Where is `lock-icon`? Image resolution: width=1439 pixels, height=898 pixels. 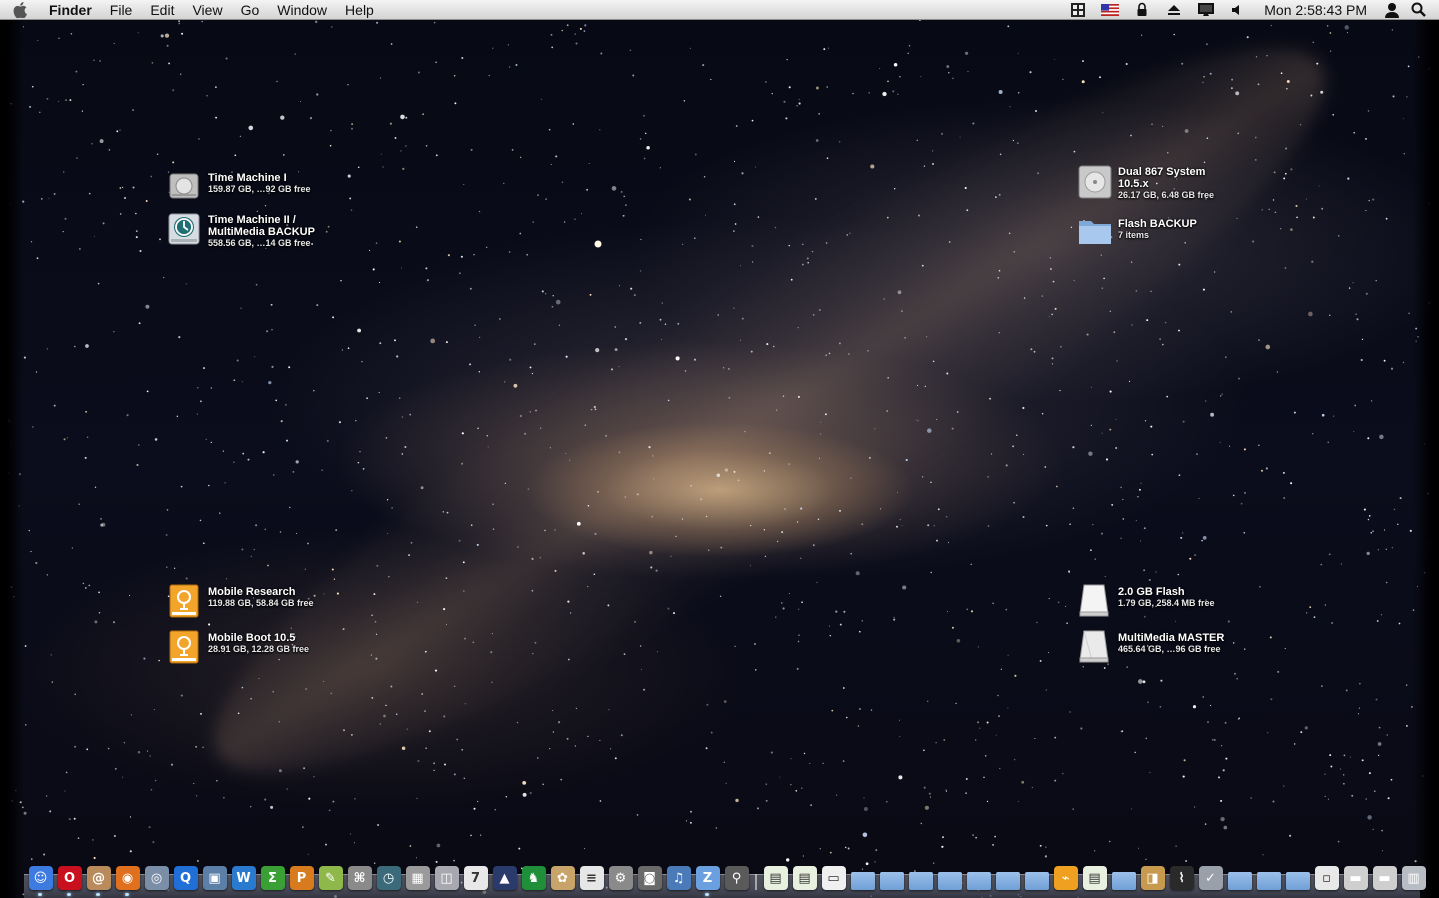
lock-icon is located at coordinates (1142, 10).